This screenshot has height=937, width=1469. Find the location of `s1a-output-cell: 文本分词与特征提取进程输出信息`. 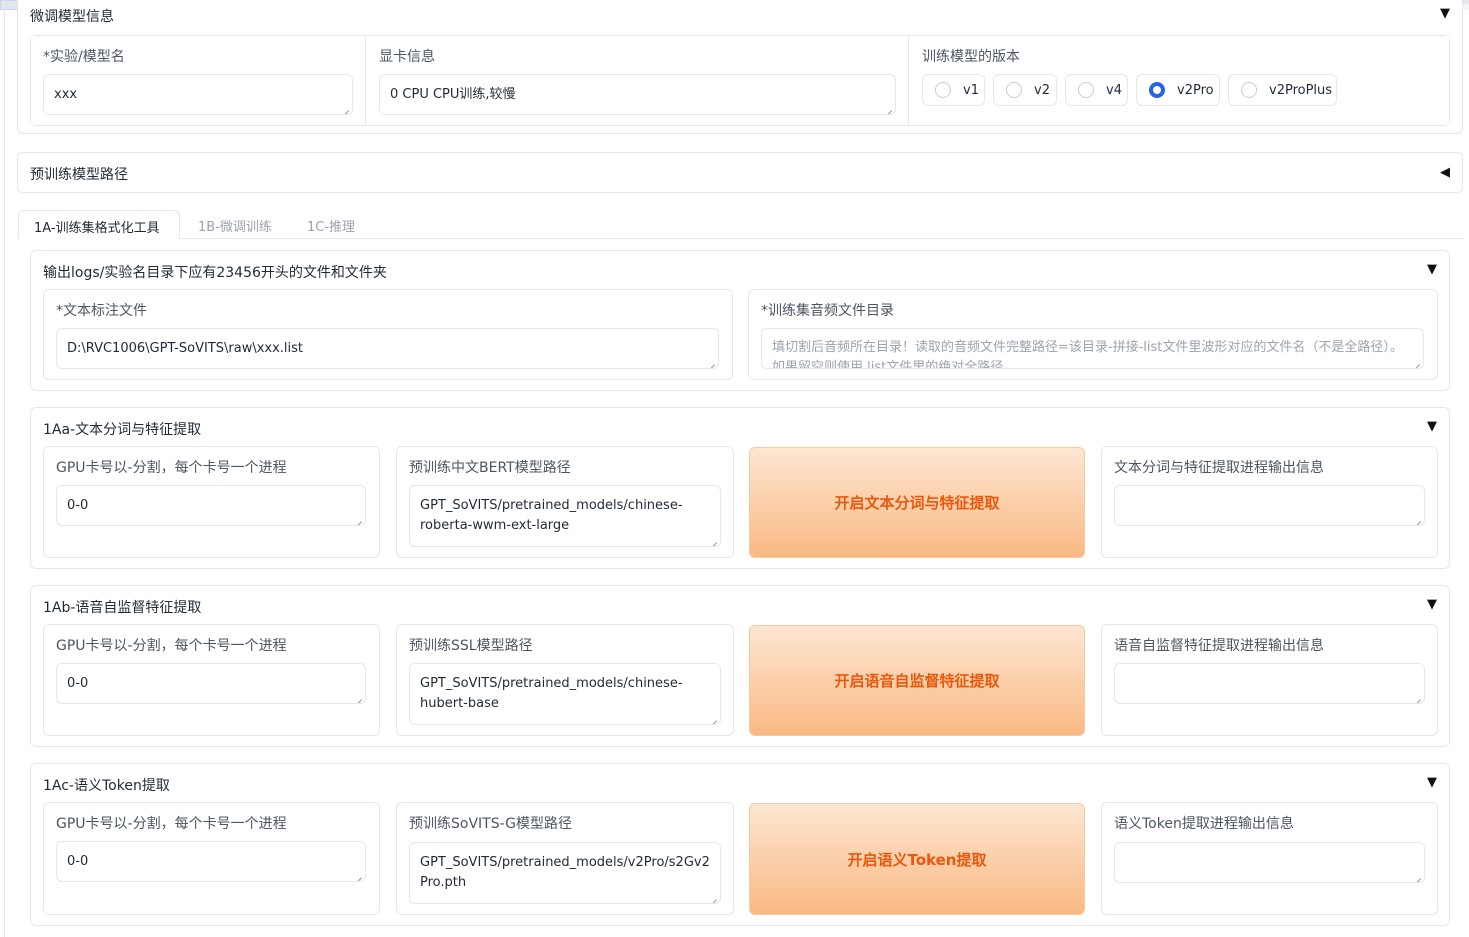

s1a-output-cell: 文本分词与特征提取进程输出信息 is located at coordinates (1269, 502).